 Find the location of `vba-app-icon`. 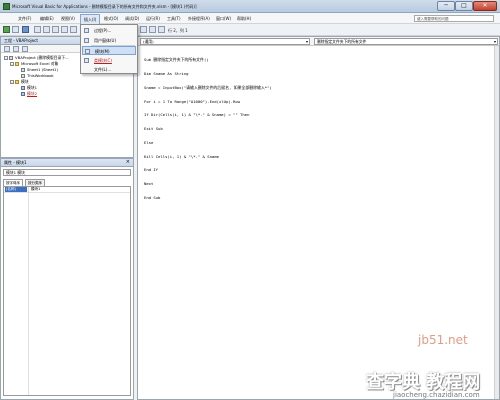

vba-app-icon is located at coordinates (6, 6).